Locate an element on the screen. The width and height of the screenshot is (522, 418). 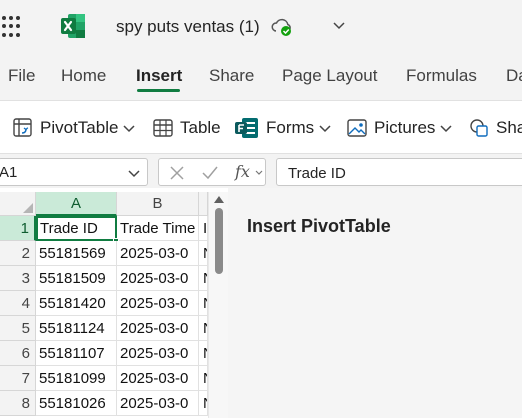
enter-check-icon is located at coordinates (210, 173).